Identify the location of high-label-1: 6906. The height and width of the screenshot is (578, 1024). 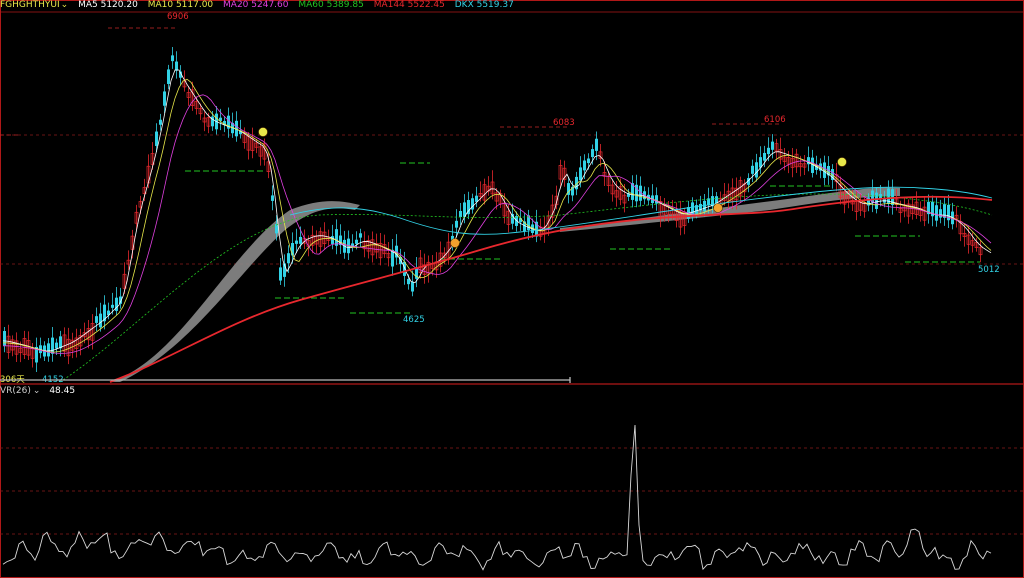
(178, 17).